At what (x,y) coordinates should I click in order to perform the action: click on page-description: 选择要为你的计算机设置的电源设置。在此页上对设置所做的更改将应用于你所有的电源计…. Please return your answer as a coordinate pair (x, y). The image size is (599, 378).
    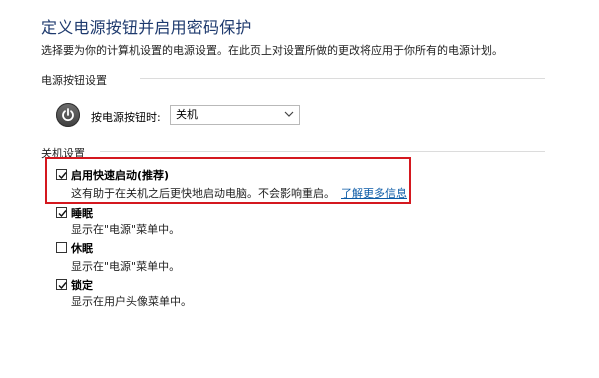
    Looking at the image, I should click on (272, 50).